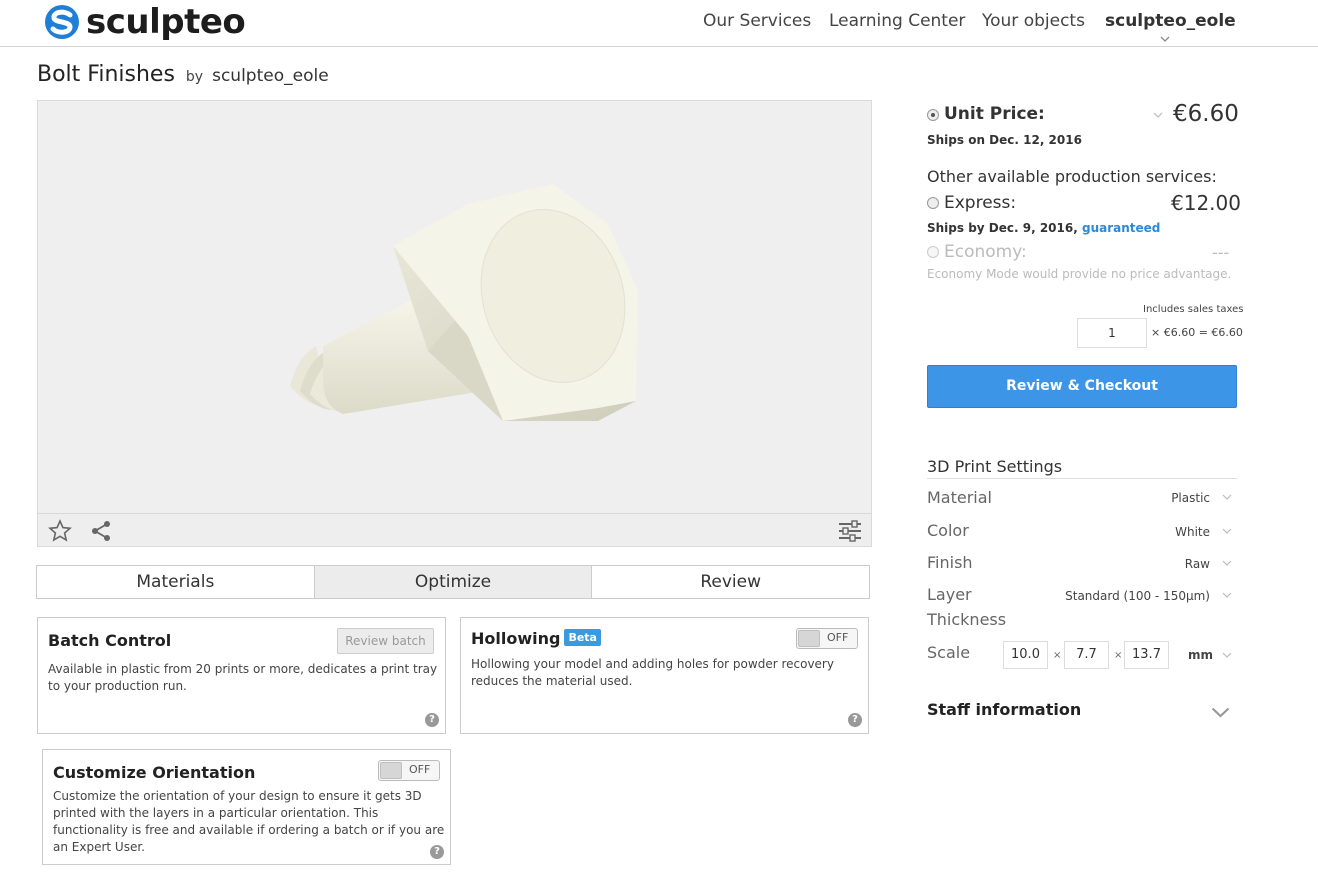  Describe the element at coordinates (478, 321) in the screenshot. I see `bolt-model-render` at that location.